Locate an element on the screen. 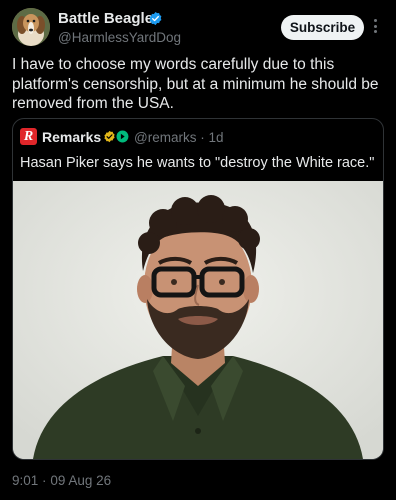 This screenshot has height=500, width=396. quoted-post-meta: @remarks · 1d is located at coordinates (179, 137).